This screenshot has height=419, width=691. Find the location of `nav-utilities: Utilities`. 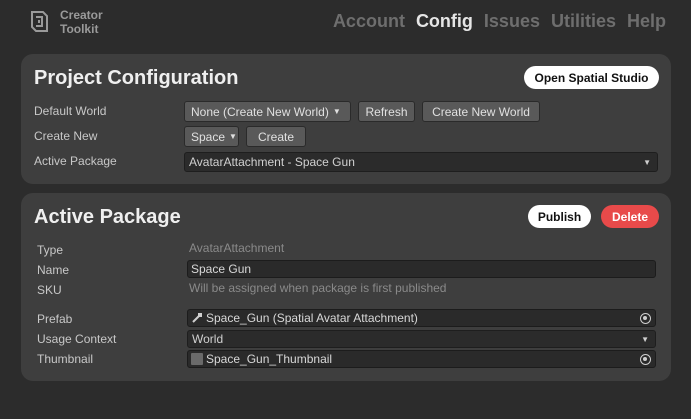

nav-utilities: Utilities is located at coordinates (583, 21).